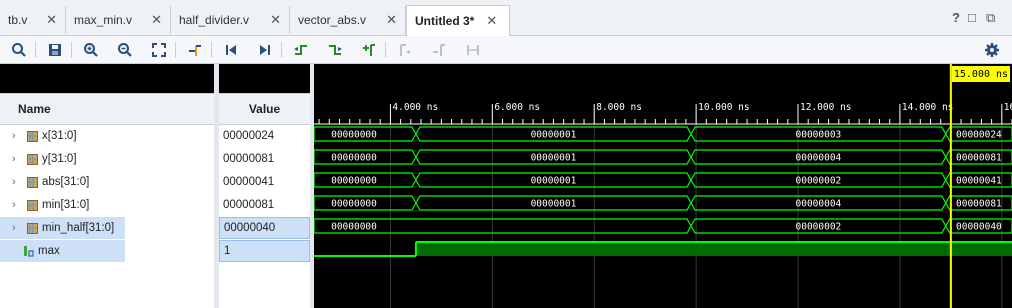 This screenshot has width=1012, height=308. I want to click on time-tick-label: 10.000 ns, so click(723, 107).